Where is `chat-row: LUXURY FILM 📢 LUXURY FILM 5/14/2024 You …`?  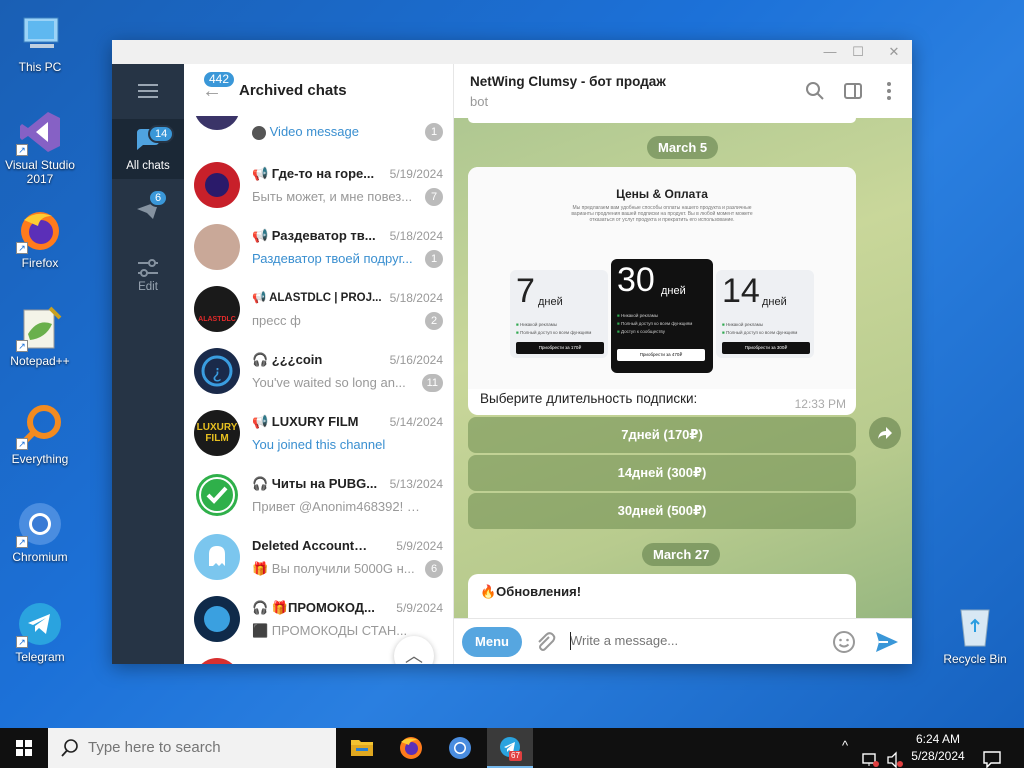 chat-row: LUXURY FILM 📢 LUXURY FILM 5/14/2024 You … is located at coordinates (318, 433).